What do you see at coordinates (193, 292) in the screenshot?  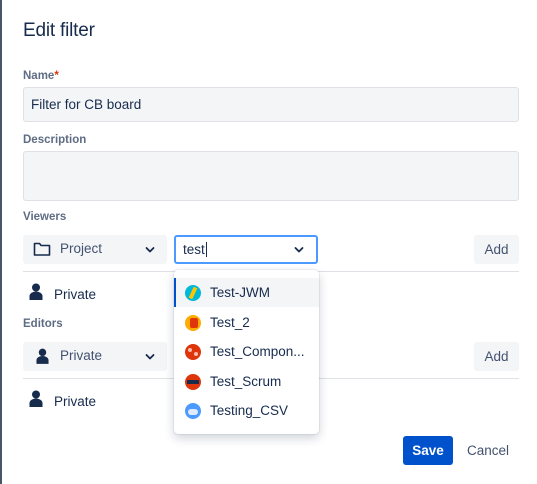 I see `project-avatar-jwm-icon` at bounding box center [193, 292].